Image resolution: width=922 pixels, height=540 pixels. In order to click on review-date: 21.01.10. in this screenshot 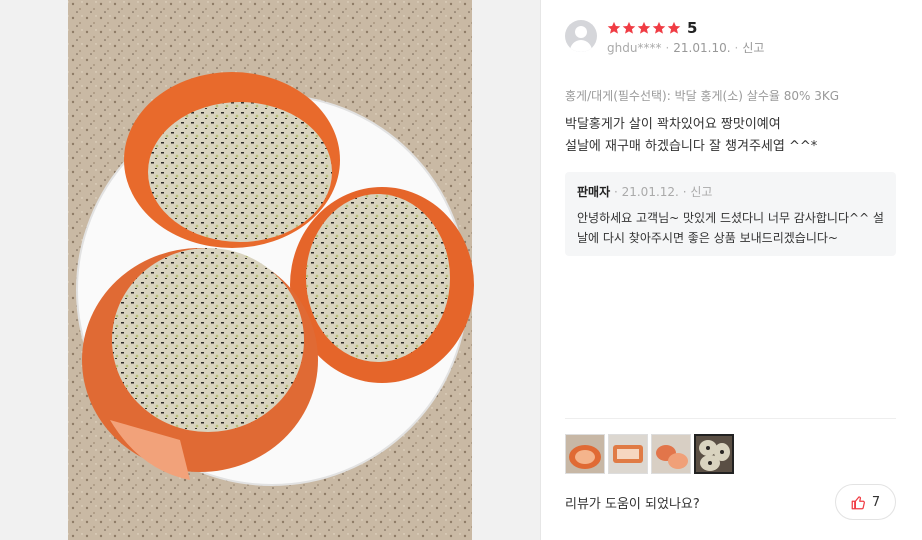, I will do `click(702, 48)`.